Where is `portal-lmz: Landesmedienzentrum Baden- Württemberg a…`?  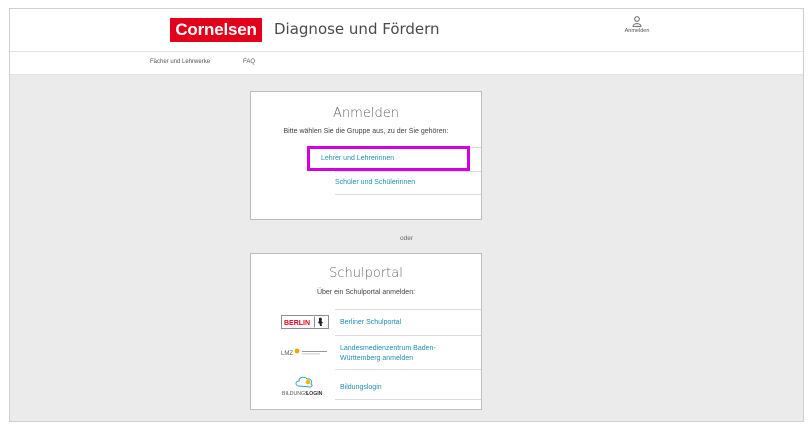
portal-lmz: Landesmedienzentrum Baden- Württemberg a… is located at coordinates (388, 354).